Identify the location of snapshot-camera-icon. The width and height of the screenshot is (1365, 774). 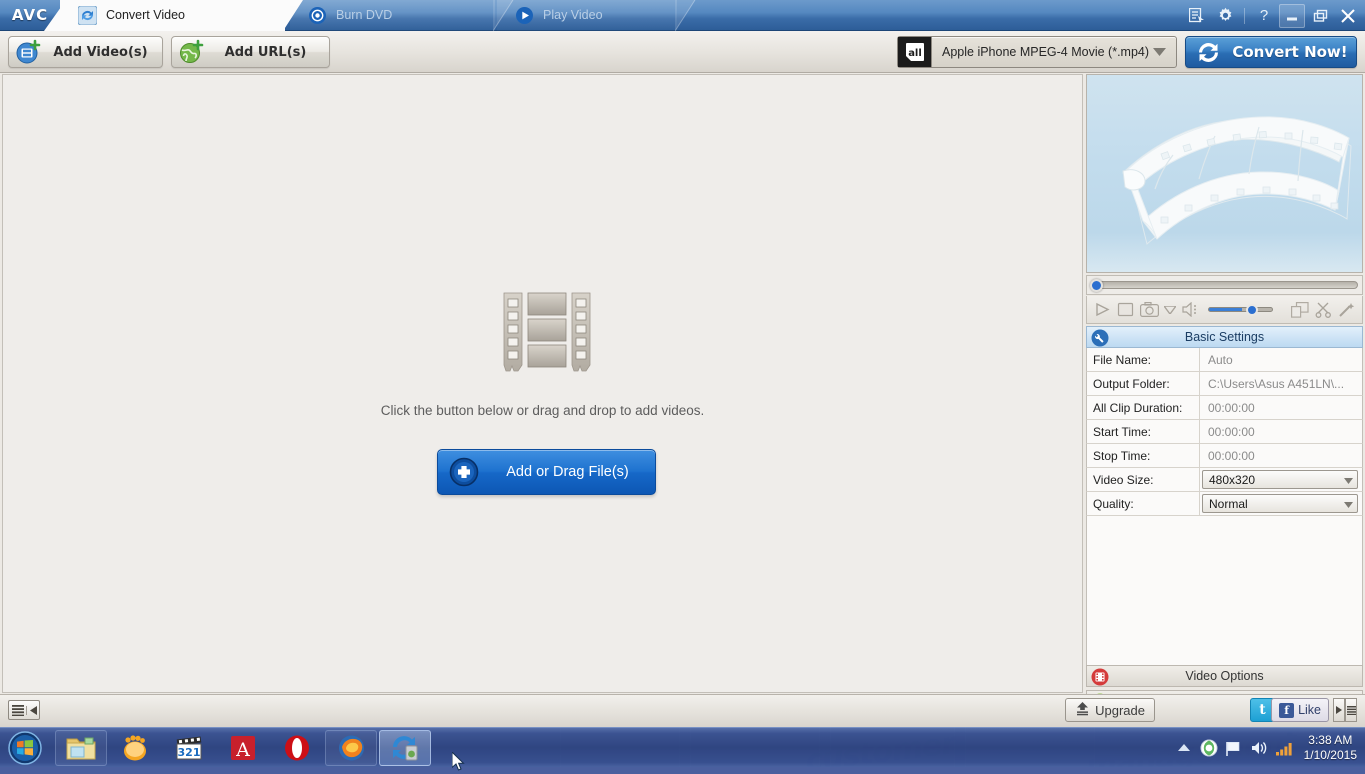
(1149, 310).